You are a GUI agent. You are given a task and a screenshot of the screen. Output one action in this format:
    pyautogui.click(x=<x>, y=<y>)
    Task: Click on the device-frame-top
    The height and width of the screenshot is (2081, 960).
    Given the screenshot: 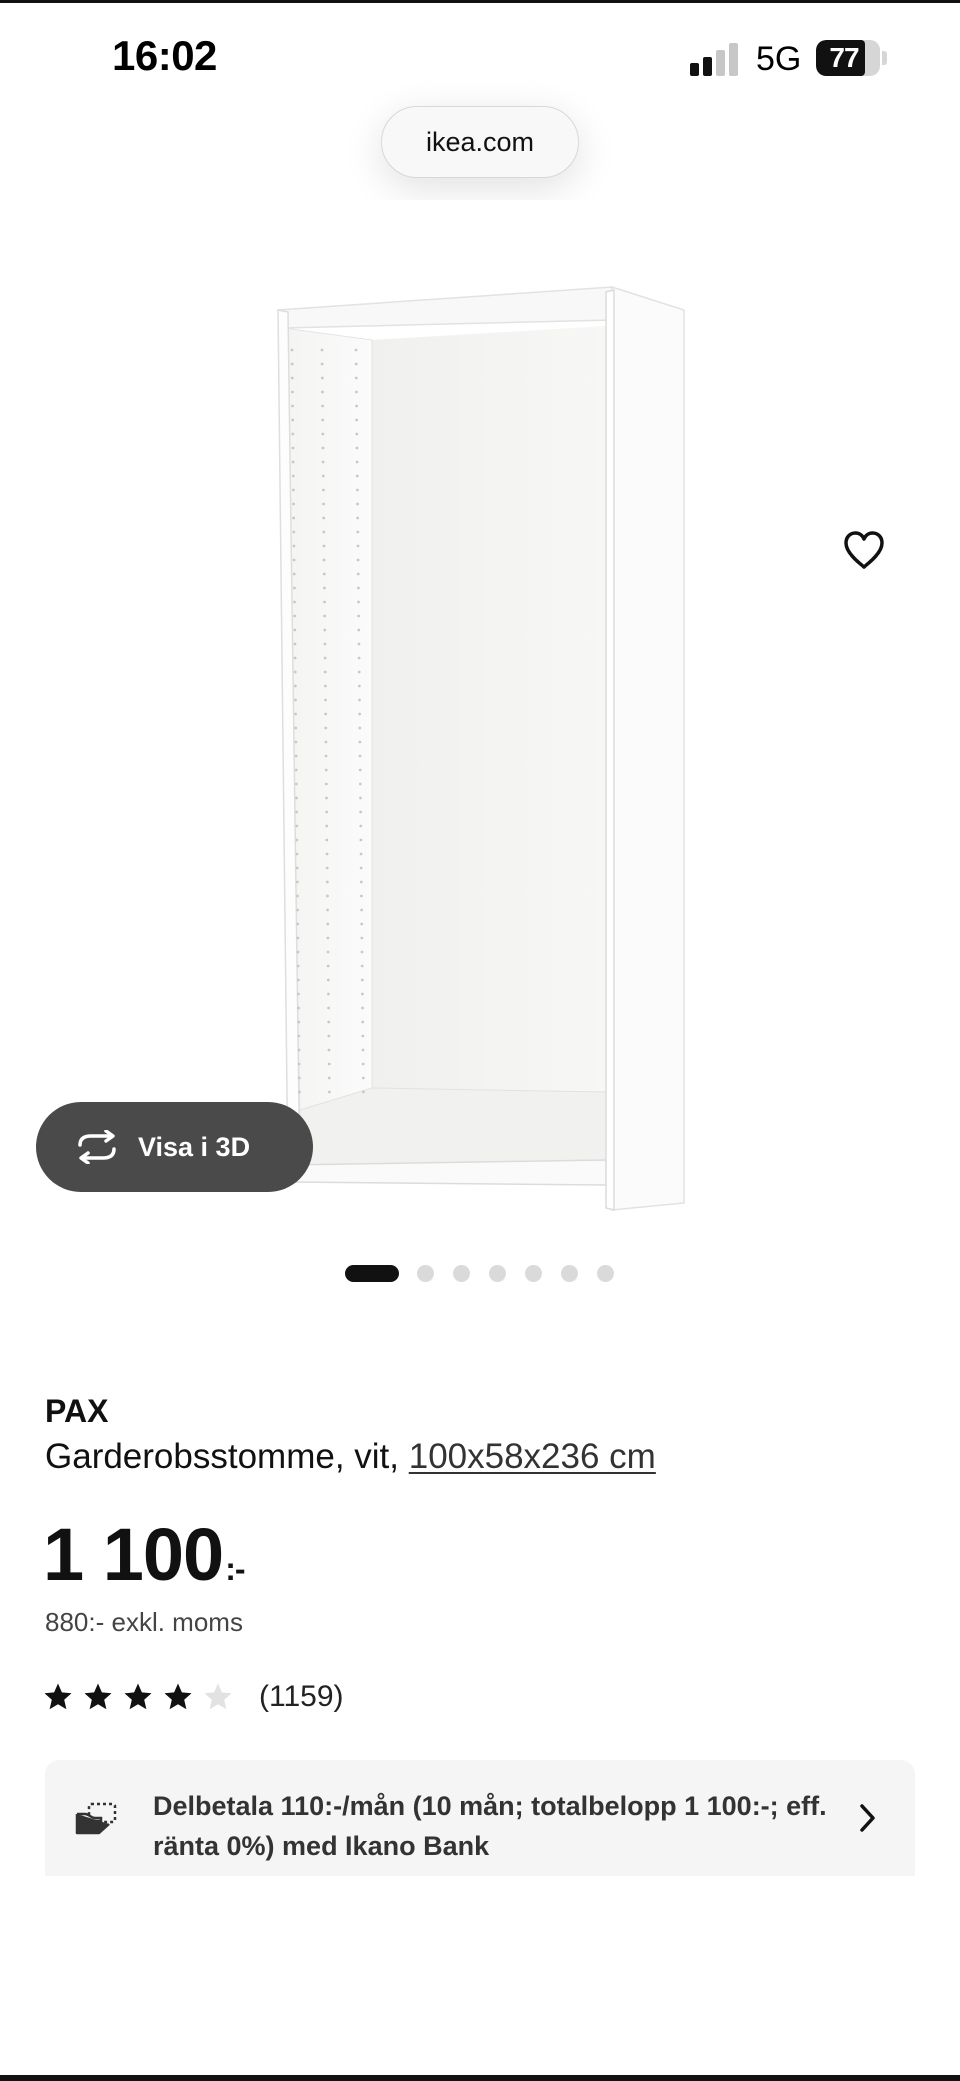 What is the action you would take?
    pyautogui.click(x=480, y=1)
    